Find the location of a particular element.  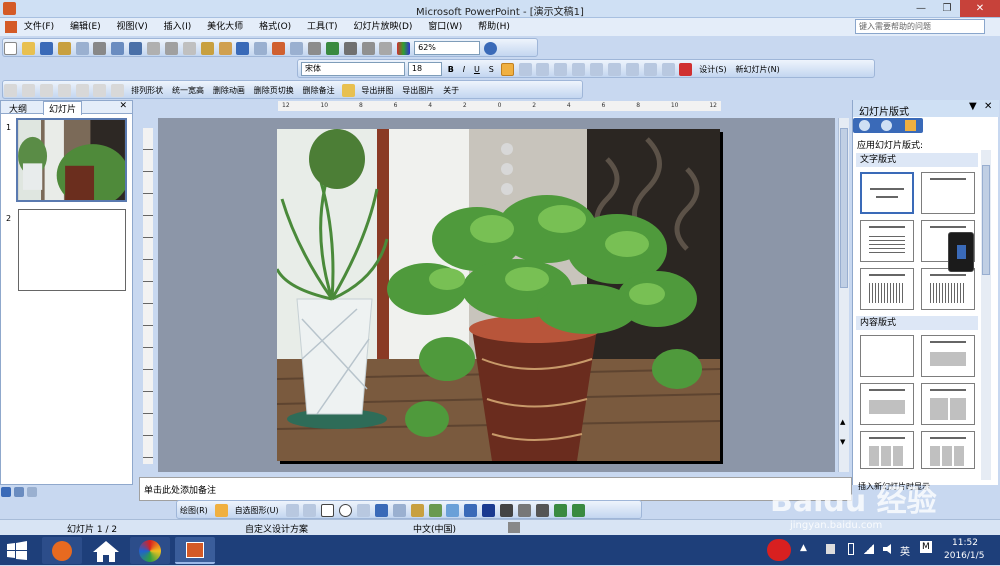

paste-icon is located at coordinates (207, 48).